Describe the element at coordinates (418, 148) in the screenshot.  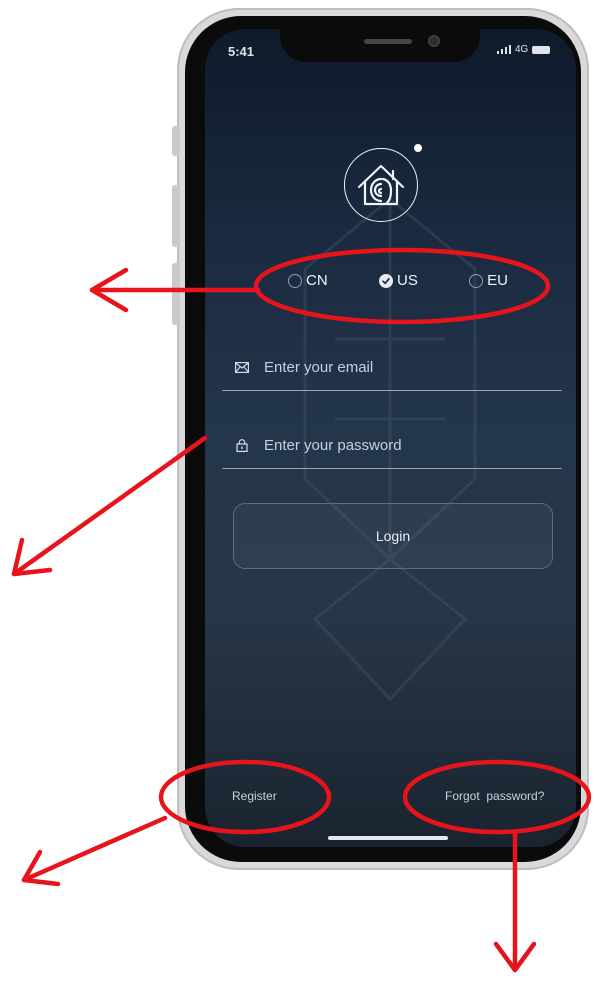
I see `logo-accent-dot` at that location.